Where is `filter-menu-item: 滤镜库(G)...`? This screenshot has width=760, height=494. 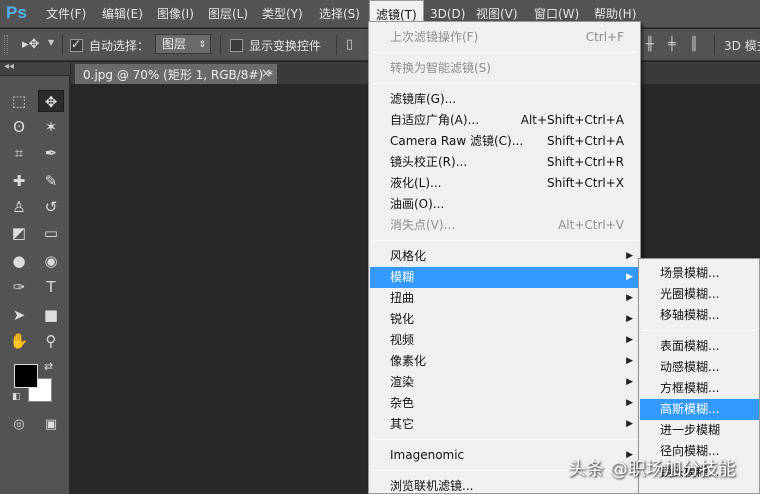
filter-menu-item: 滤镜库(G)... is located at coordinates (504, 99).